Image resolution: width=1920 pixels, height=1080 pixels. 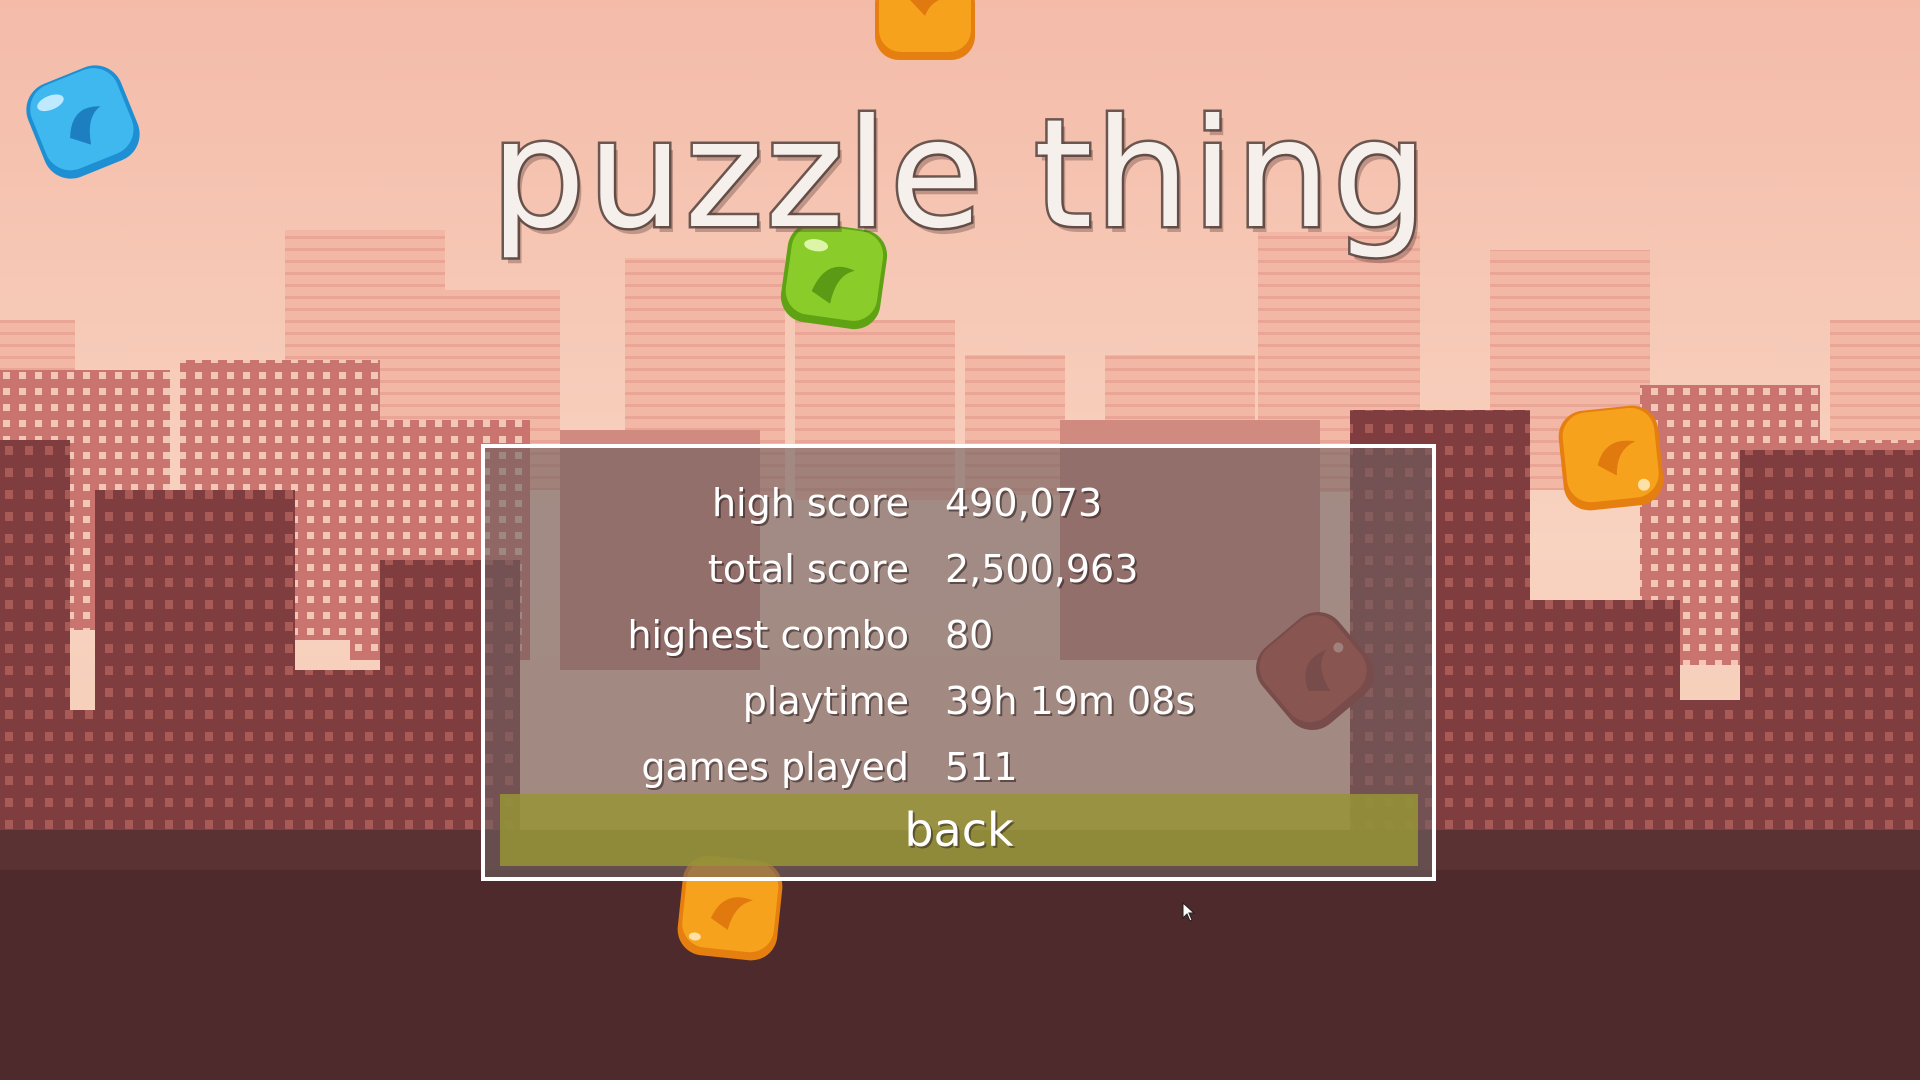 I want to click on stat-label: high score, so click(x=810, y=503).